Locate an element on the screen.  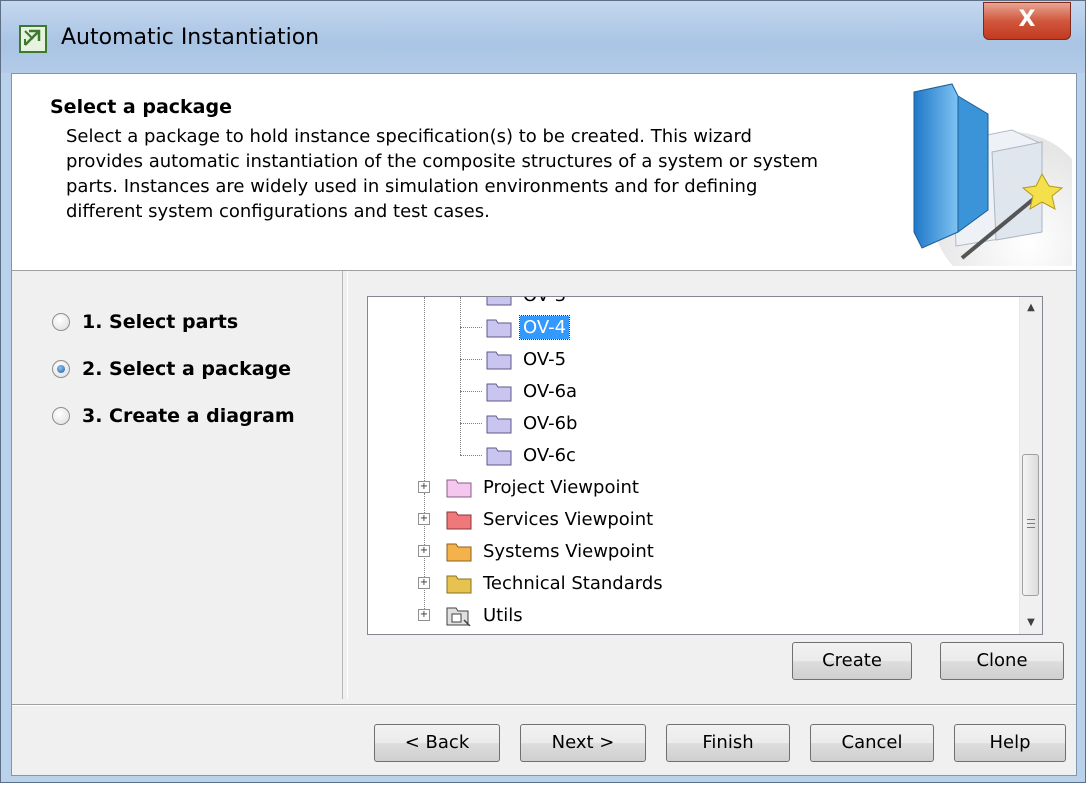
tree-item-systems-viewpoint: + Systems Viewpoint is located at coordinates (537, 551).